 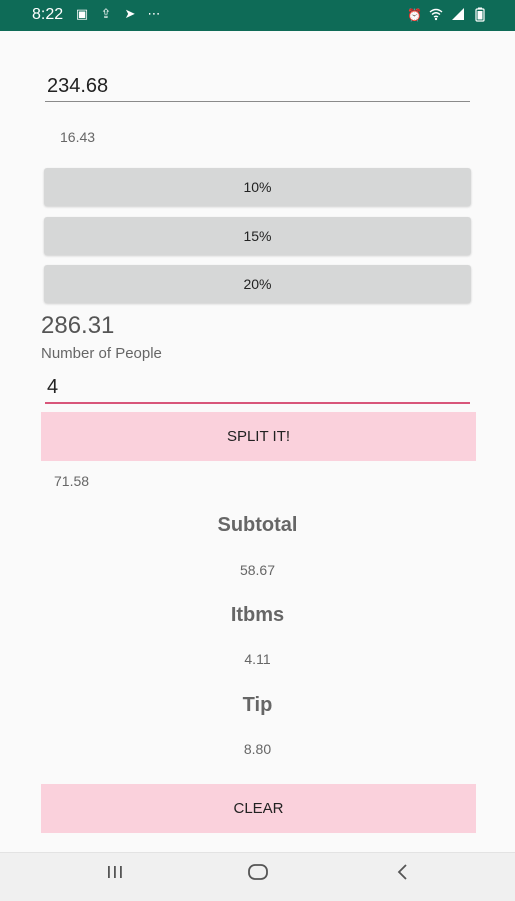 What do you see at coordinates (130, 13) in the screenshot?
I see `send-icon: ➤` at bounding box center [130, 13].